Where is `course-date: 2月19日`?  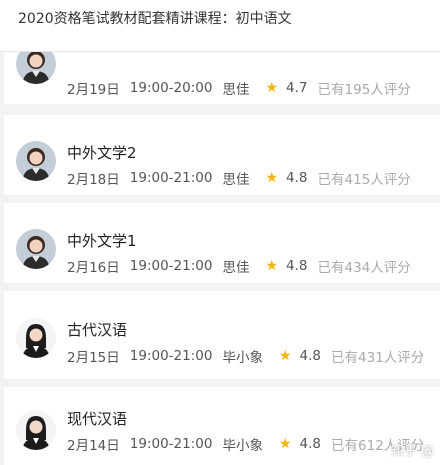 course-date: 2月19日 is located at coordinates (93, 90).